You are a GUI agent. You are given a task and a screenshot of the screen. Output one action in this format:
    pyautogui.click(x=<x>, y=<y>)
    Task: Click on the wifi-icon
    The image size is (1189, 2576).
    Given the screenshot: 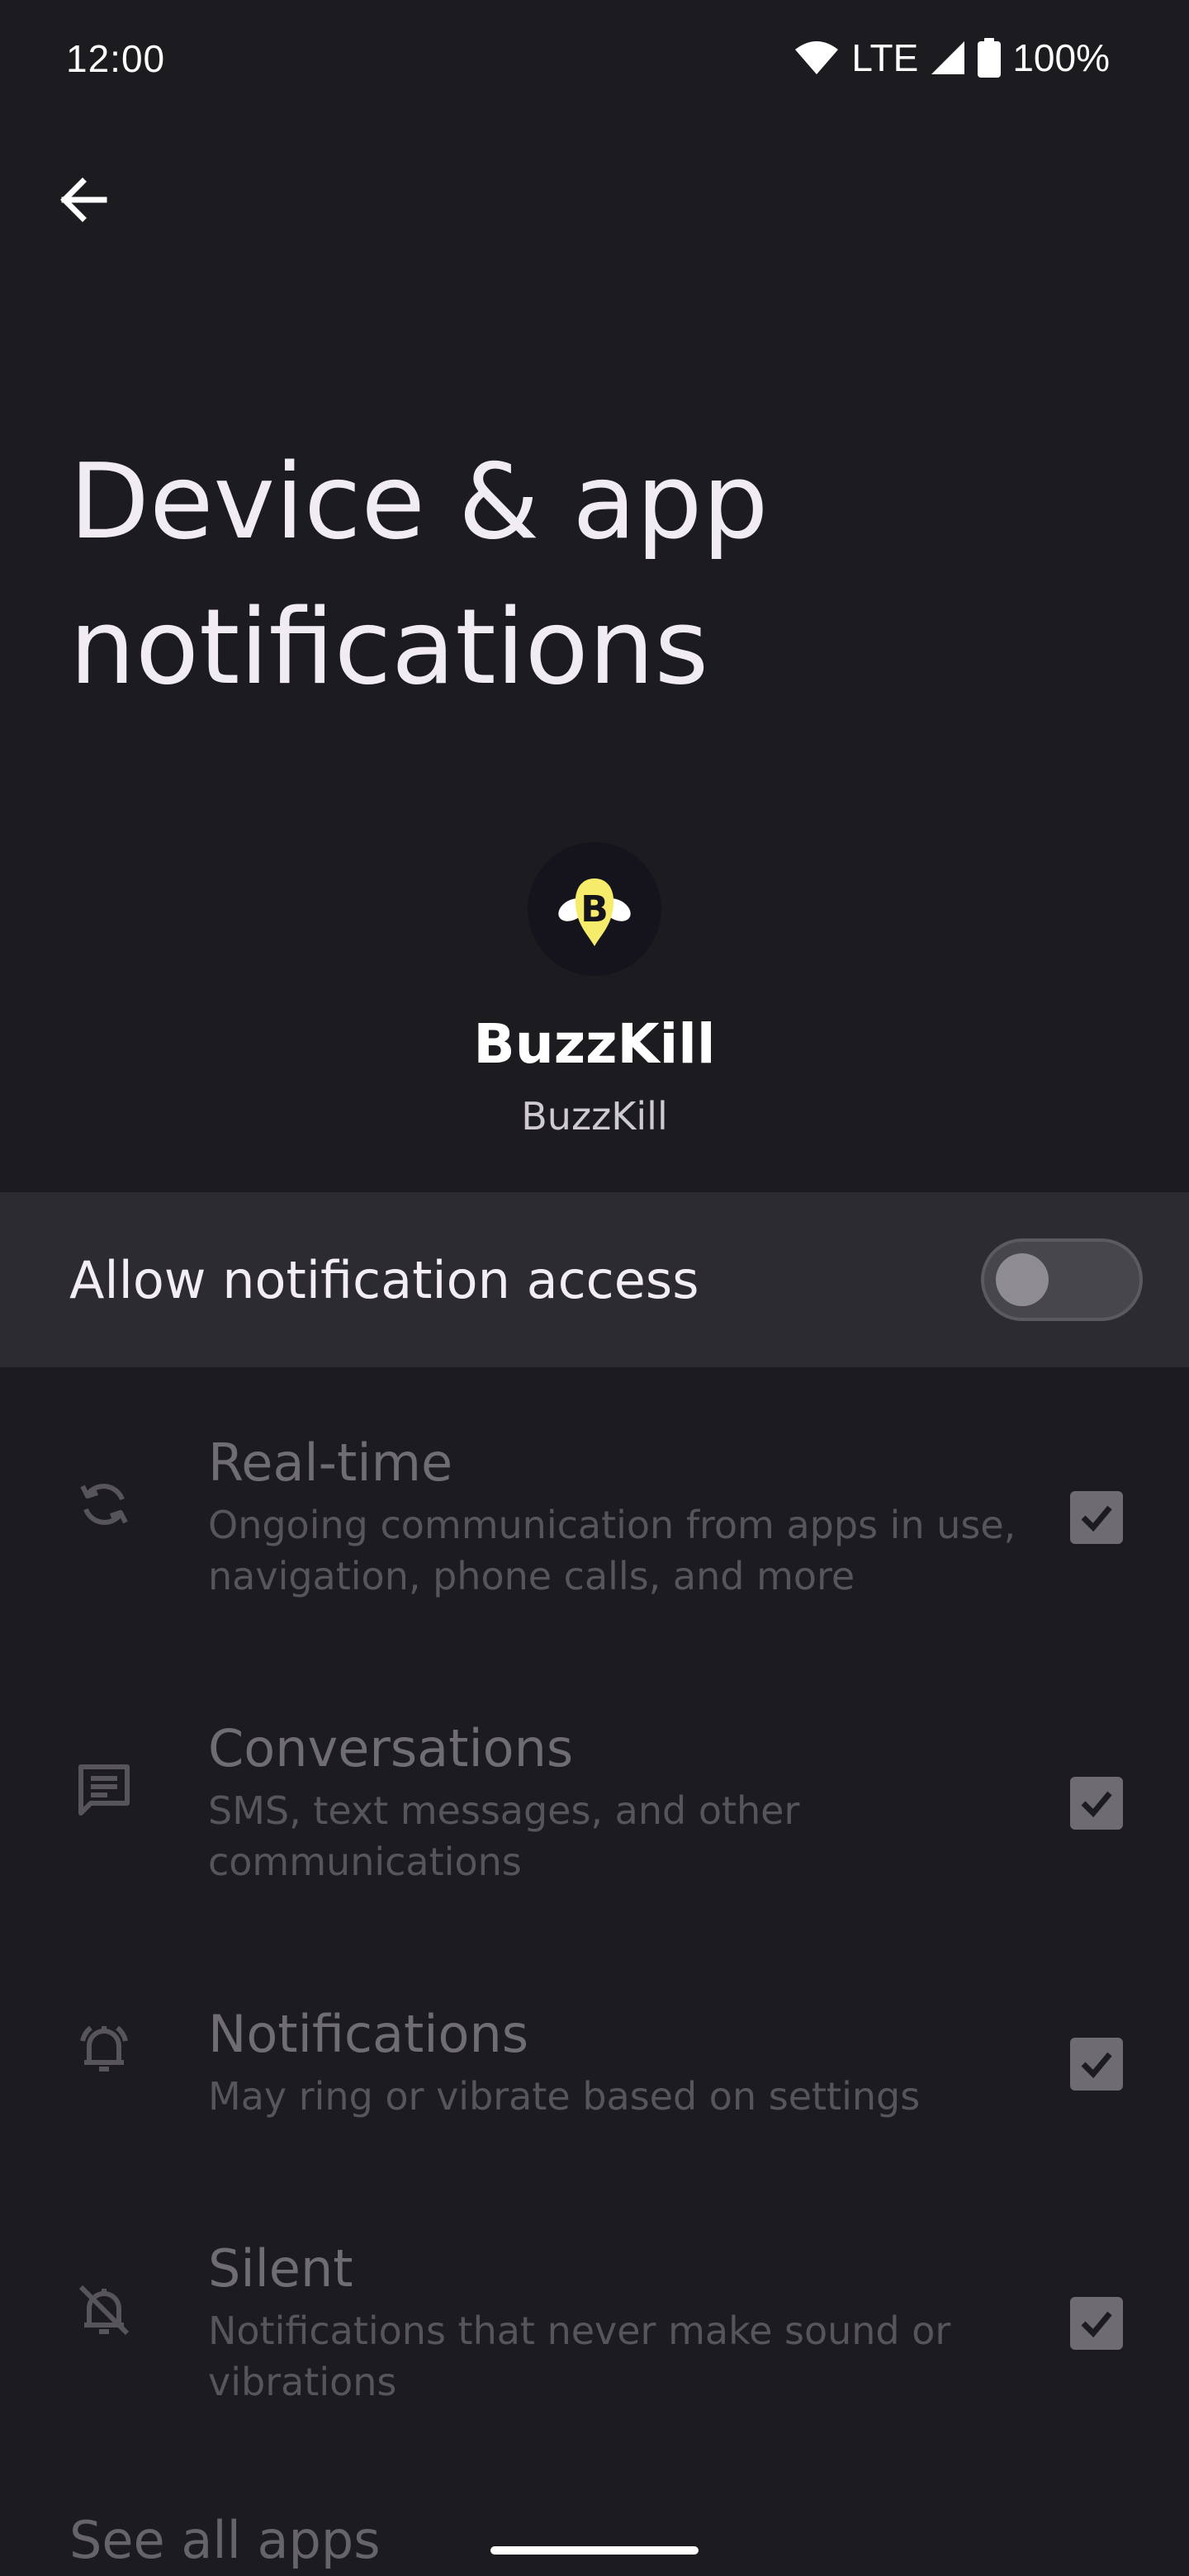 What is the action you would take?
    pyautogui.click(x=816, y=58)
    